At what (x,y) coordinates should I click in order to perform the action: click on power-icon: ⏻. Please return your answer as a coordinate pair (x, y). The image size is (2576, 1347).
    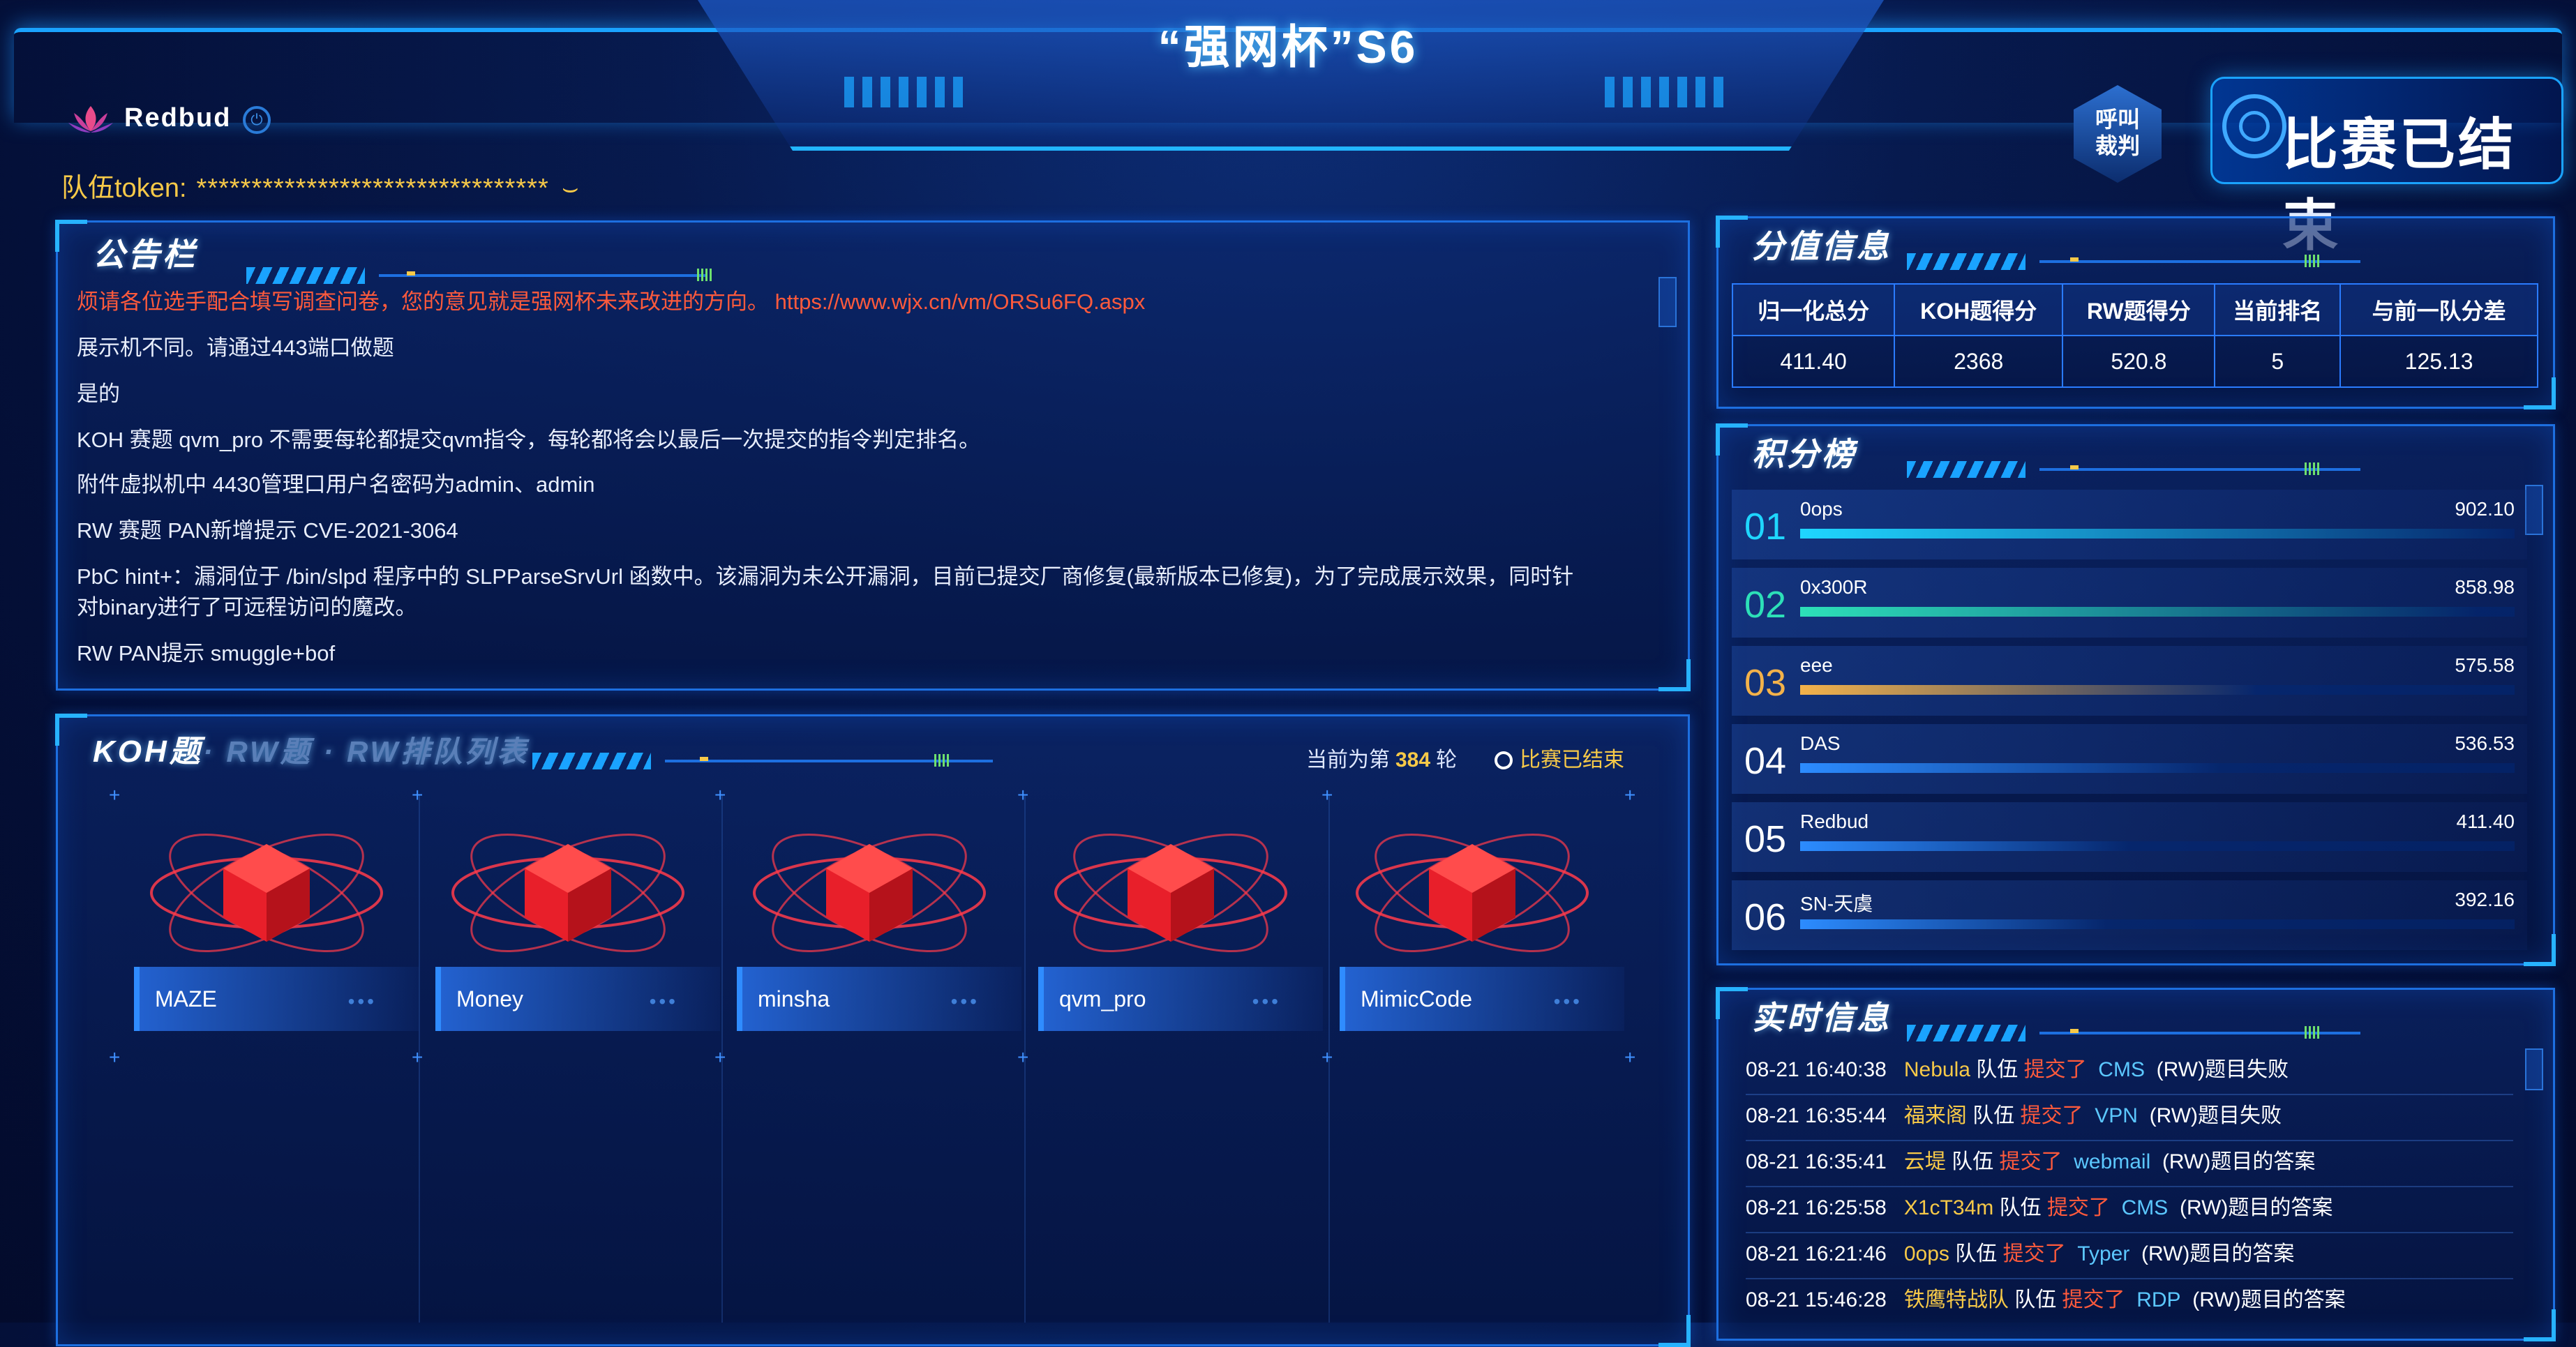
    Looking at the image, I should click on (257, 120).